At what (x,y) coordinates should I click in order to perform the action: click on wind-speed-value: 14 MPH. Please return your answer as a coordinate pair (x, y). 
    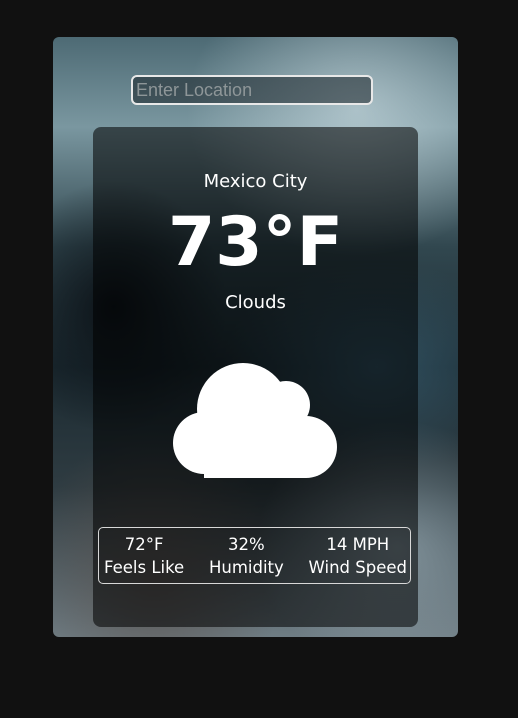
    Looking at the image, I should click on (358, 544).